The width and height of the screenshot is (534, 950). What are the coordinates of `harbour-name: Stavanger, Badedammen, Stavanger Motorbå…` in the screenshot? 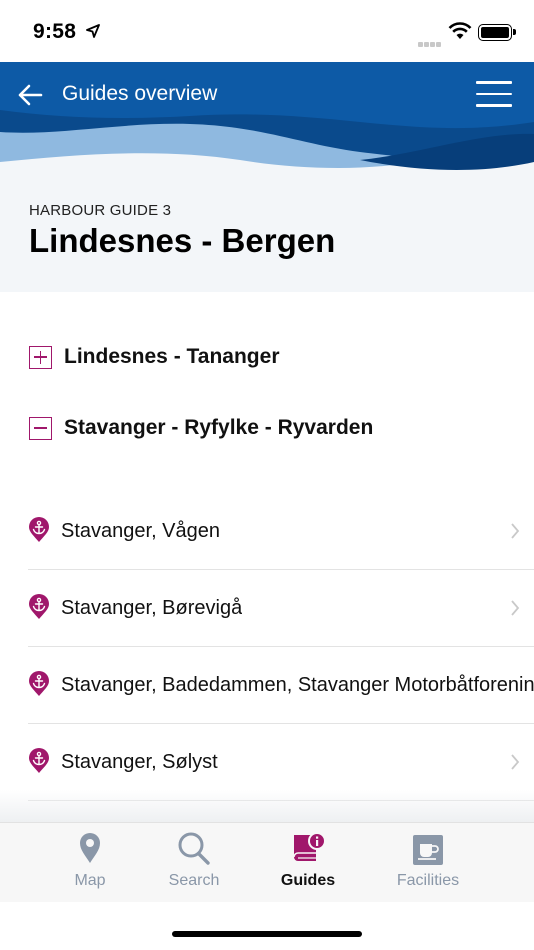 It's located at (297, 684).